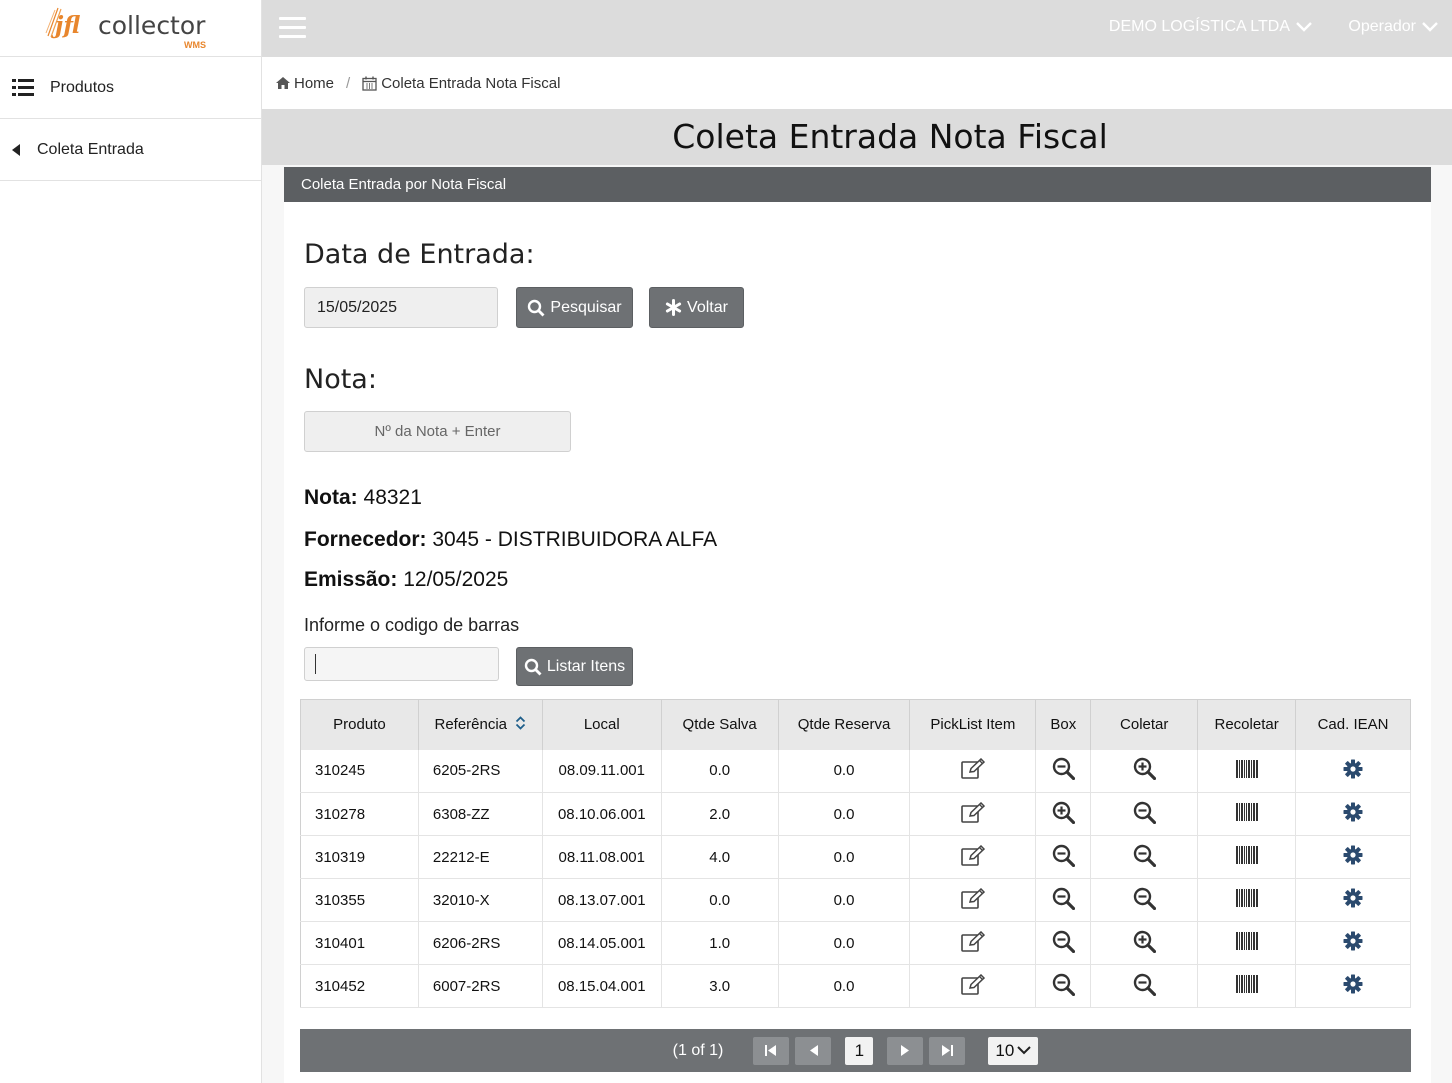 The image size is (1452, 1083). What do you see at coordinates (401, 307) in the screenshot?
I see `date-input: 15/05/2025` at bounding box center [401, 307].